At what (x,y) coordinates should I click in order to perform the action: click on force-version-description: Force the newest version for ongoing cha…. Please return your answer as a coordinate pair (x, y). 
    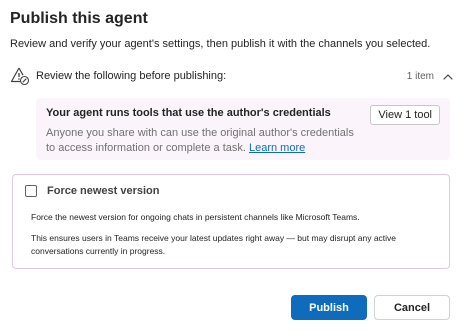
    Looking at the image, I should click on (195, 217).